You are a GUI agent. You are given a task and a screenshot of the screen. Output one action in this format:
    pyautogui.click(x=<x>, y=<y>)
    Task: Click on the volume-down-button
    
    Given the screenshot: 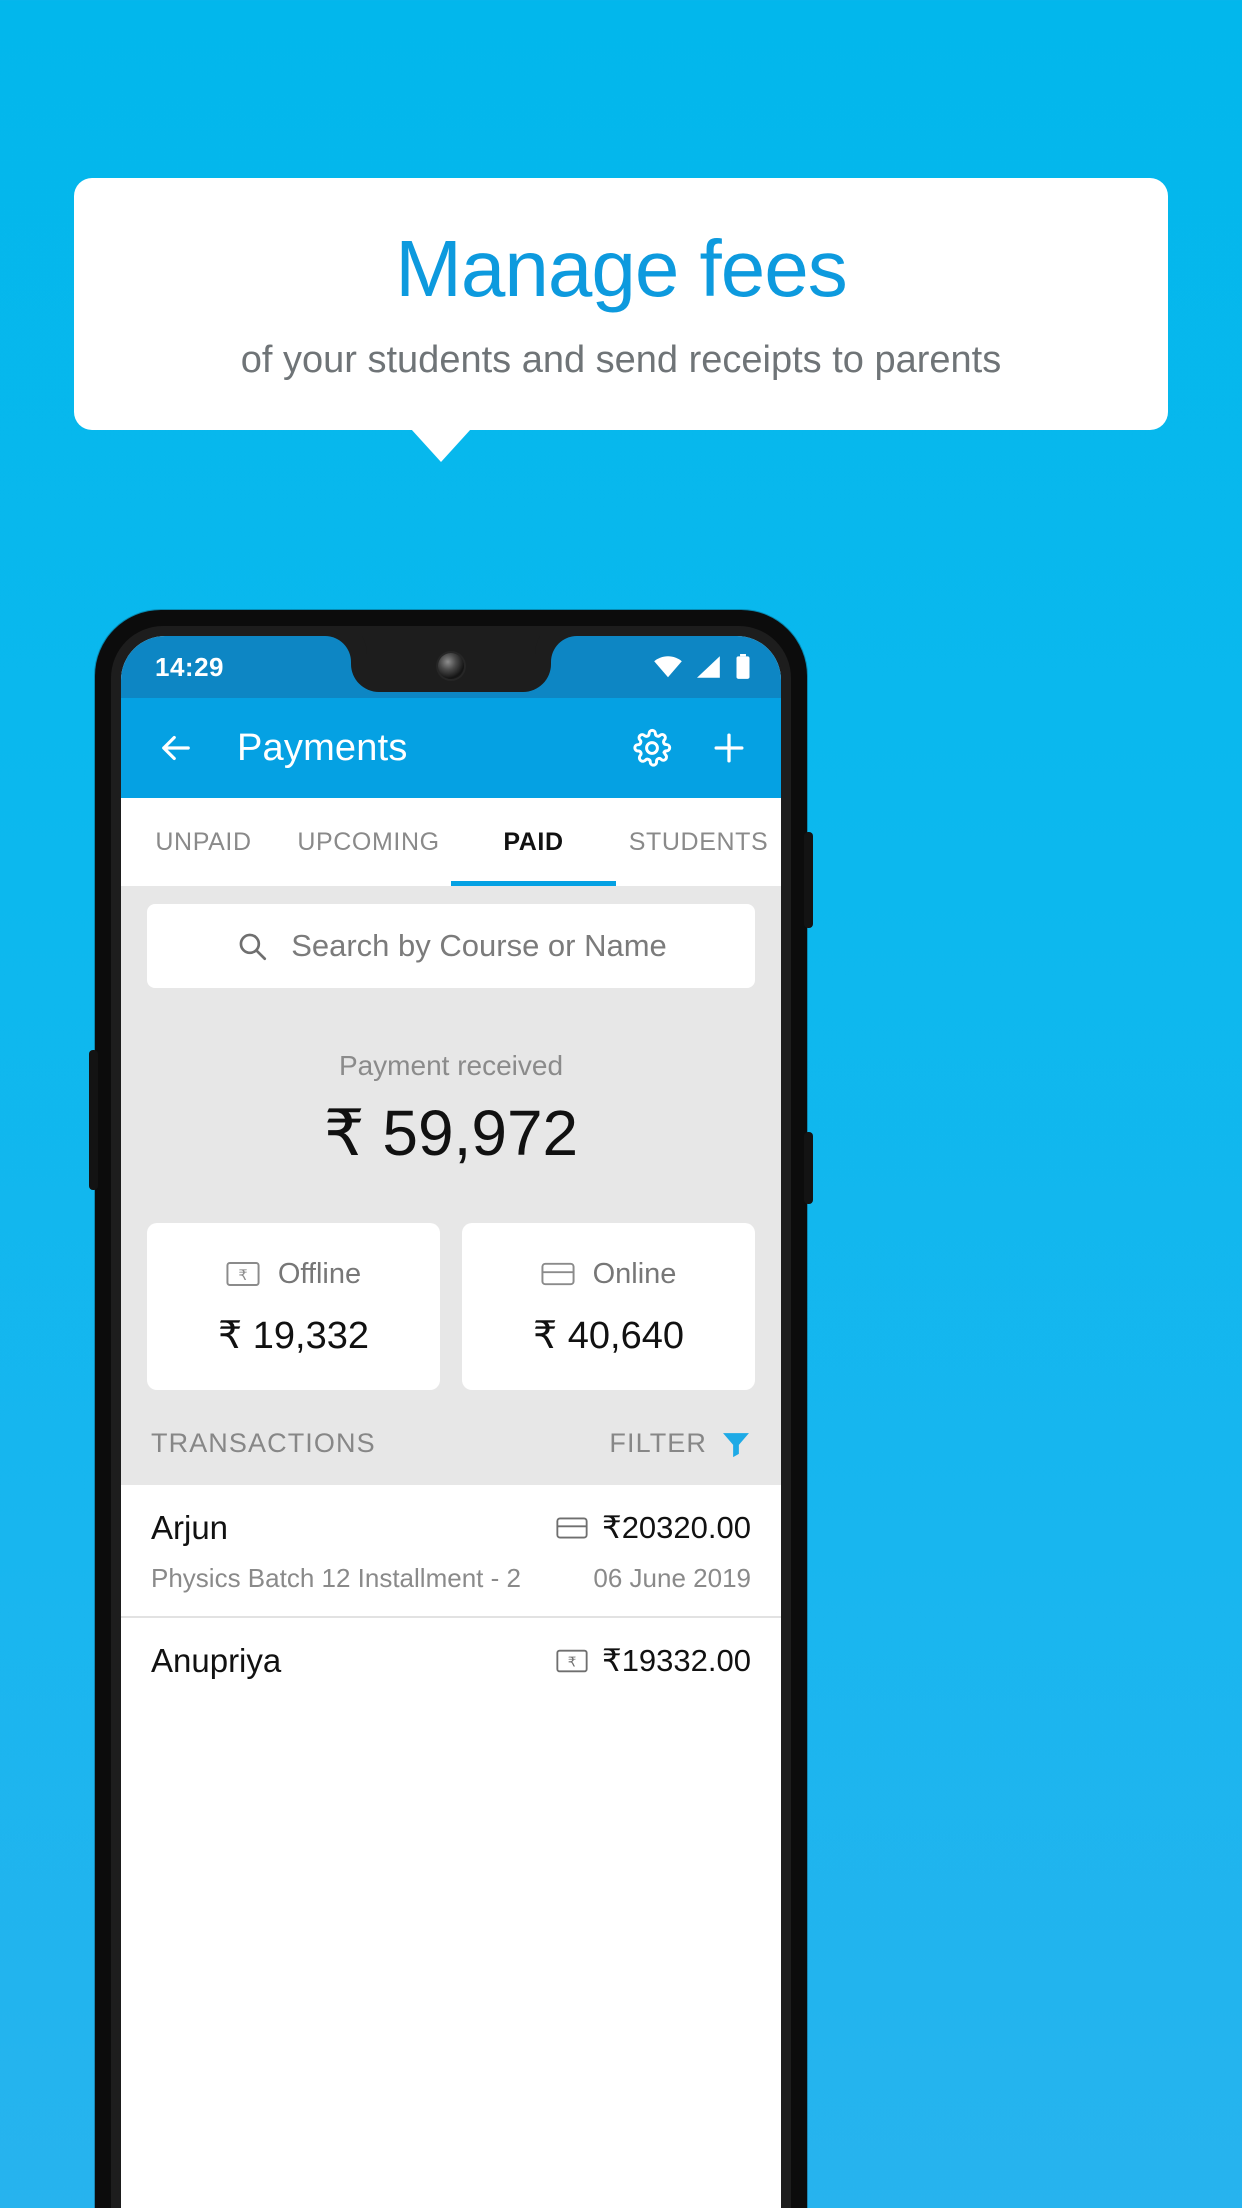 What is the action you would take?
    pyautogui.click(x=93, y=1120)
    